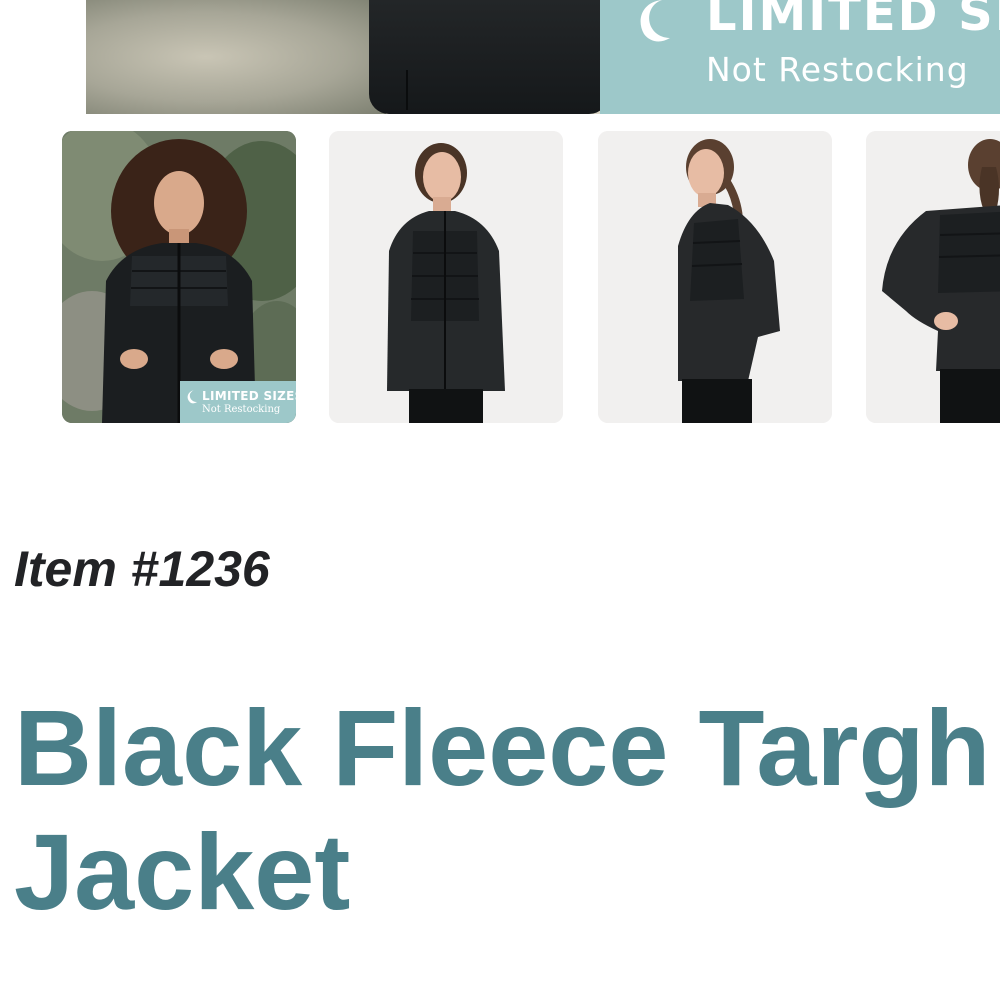 Image resolution: width=1000 pixels, height=1000 pixels. I want to click on hero-background, so click(236, 57).